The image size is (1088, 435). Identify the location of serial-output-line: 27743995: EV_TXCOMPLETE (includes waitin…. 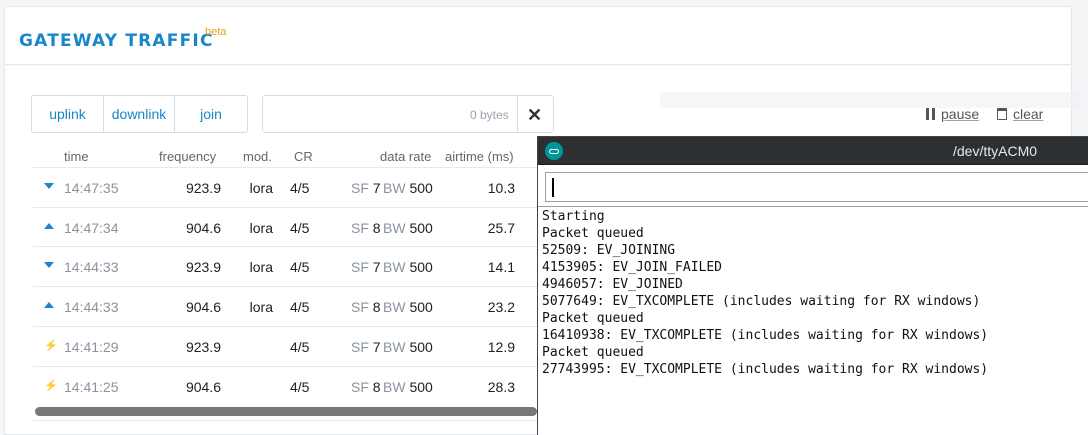
(765, 369).